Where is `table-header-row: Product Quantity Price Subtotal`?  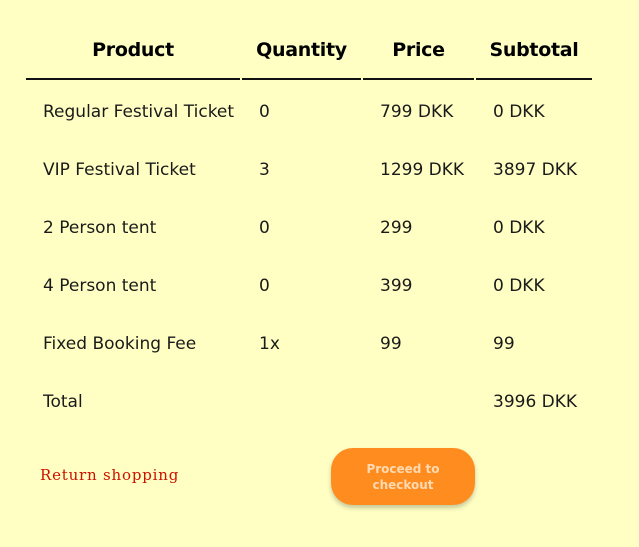
table-header-row: Product Quantity Price Subtotal is located at coordinates (310, 51).